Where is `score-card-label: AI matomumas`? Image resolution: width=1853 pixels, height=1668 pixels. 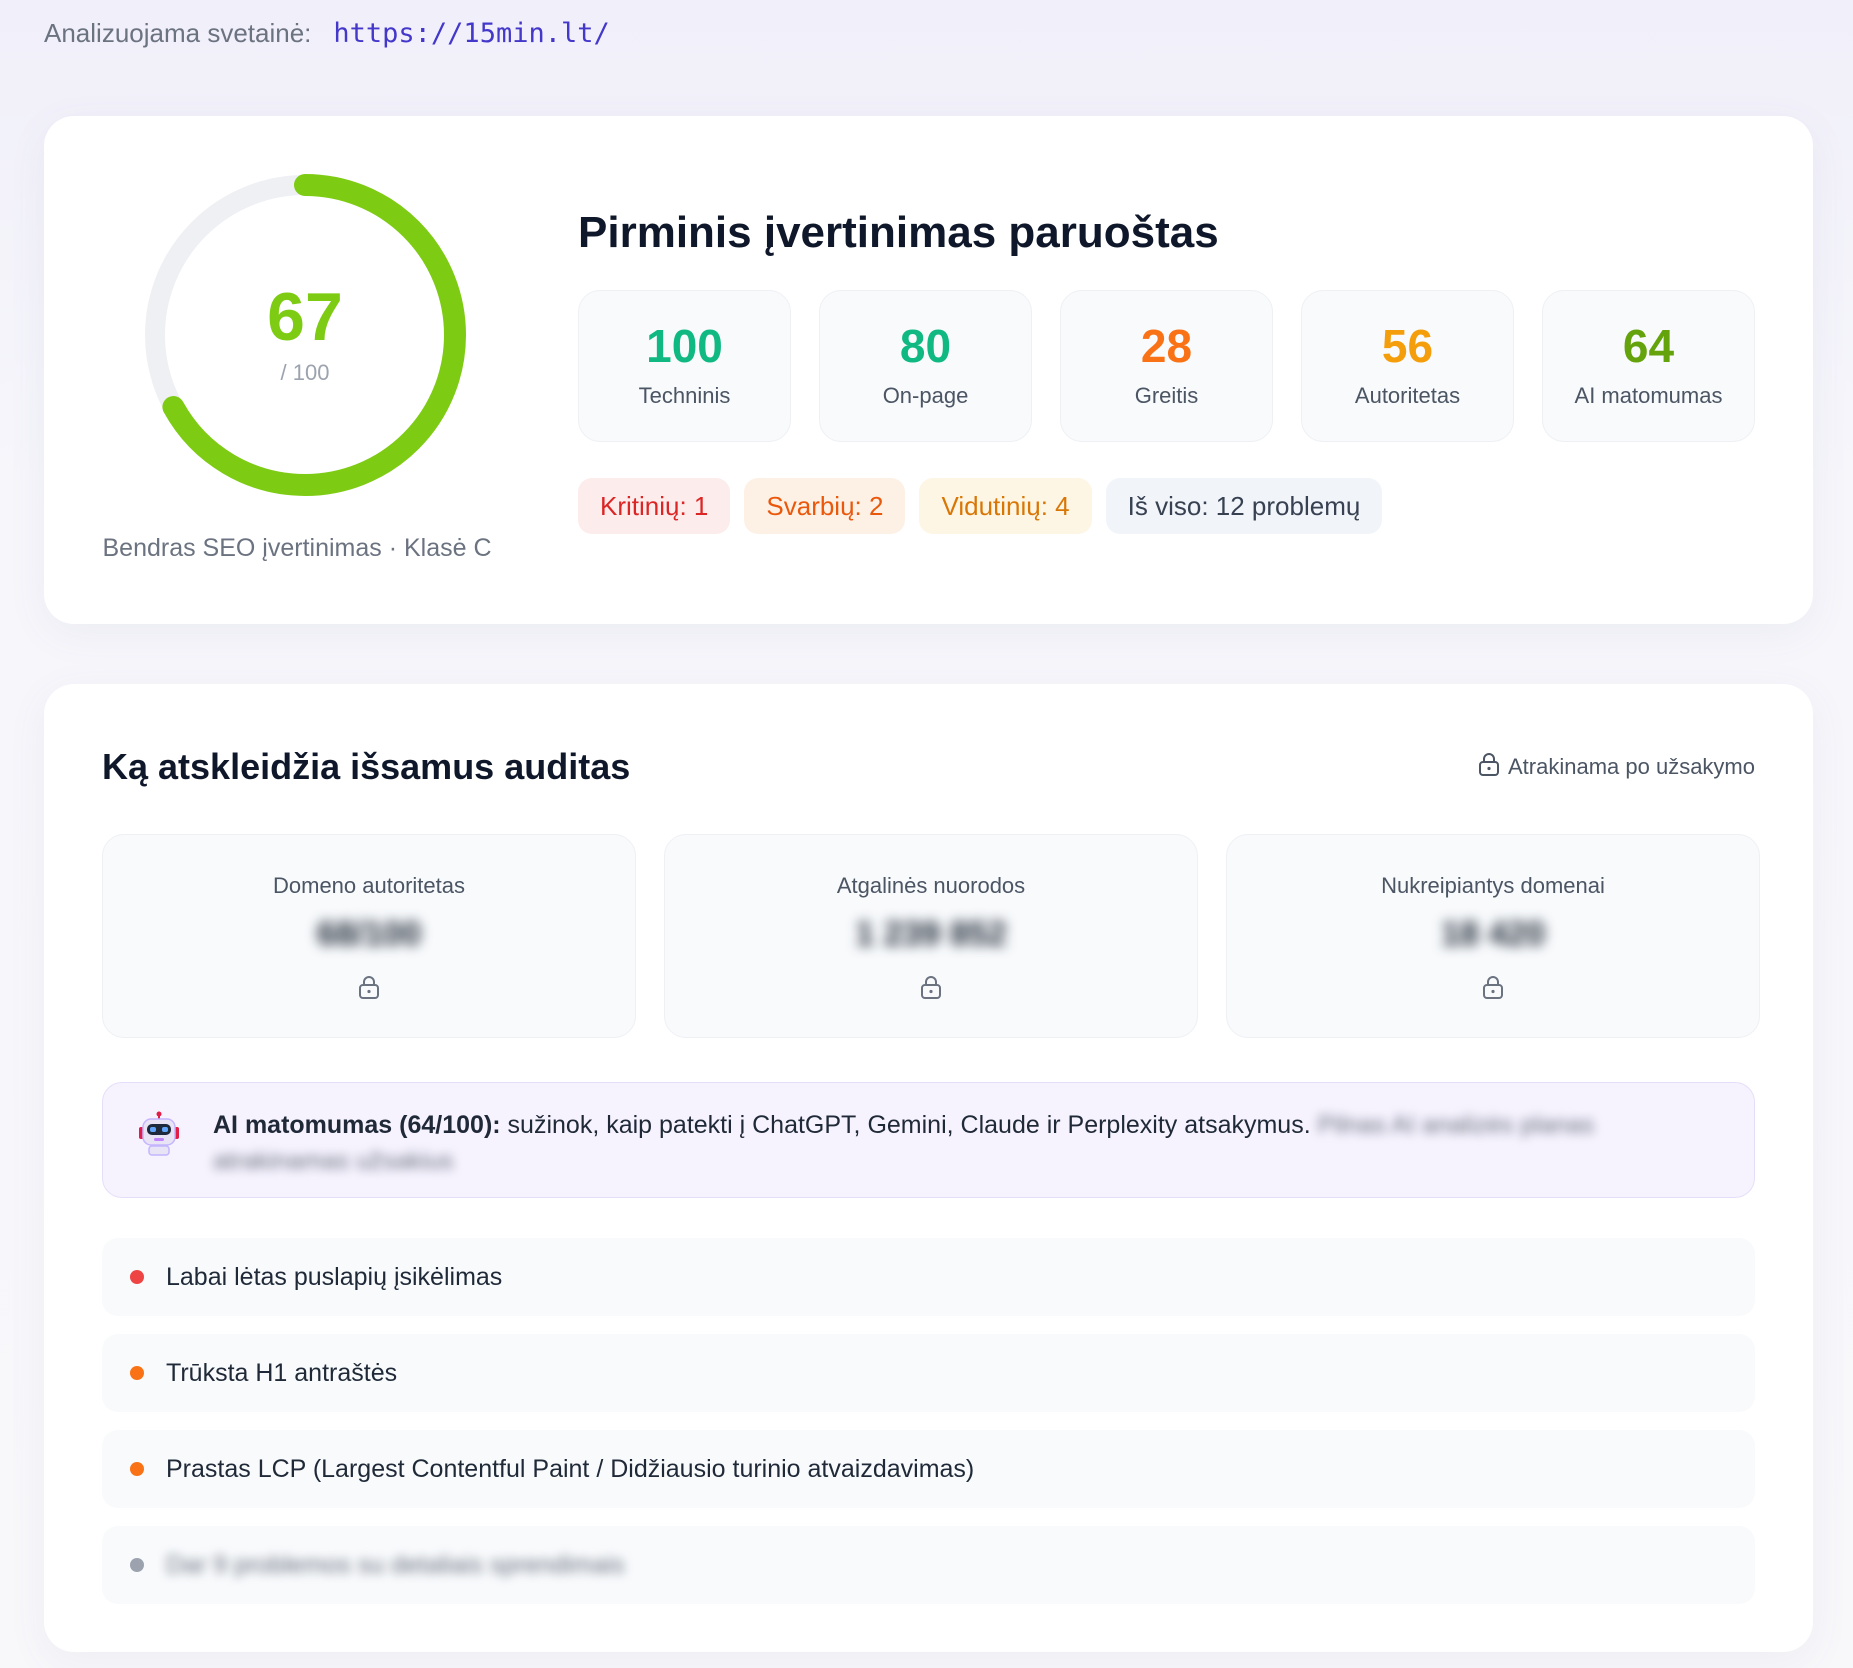 score-card-label: AI matomumas is located at coordinates (1648, 395).